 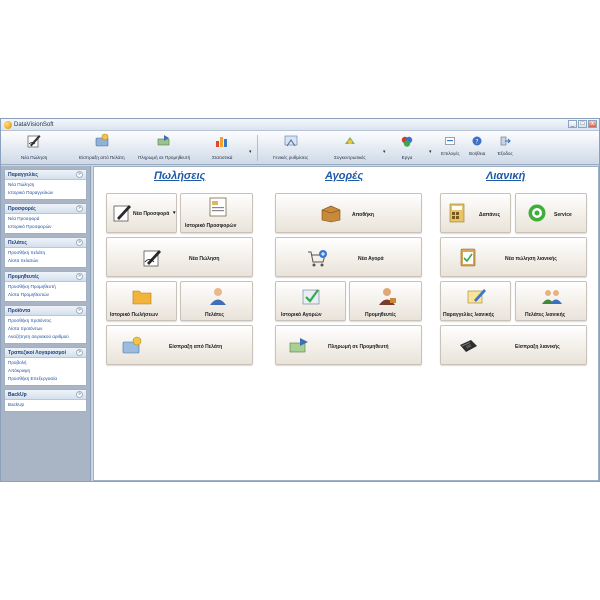 What do you see at coordinates (477, 144) in the screenshot?
I see `toolbar-help-button: ? Βοήθεια` at bounding box center [477, 144].